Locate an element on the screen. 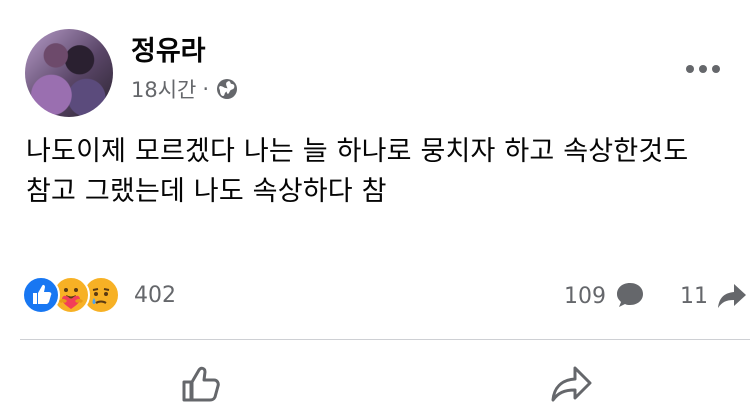 The height and width of the screenshot is (418, 750). comment-count: 109 is located at coordinates (585, 296).